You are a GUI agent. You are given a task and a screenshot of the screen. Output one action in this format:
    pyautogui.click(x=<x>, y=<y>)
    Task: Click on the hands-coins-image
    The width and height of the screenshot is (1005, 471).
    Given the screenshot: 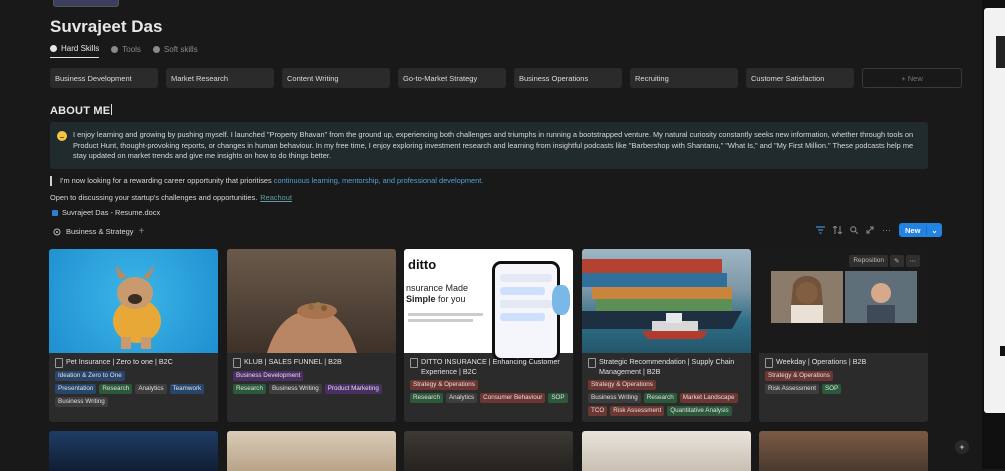 What is the action you would take?
    pyautogui.click(x=312, y=327)
    